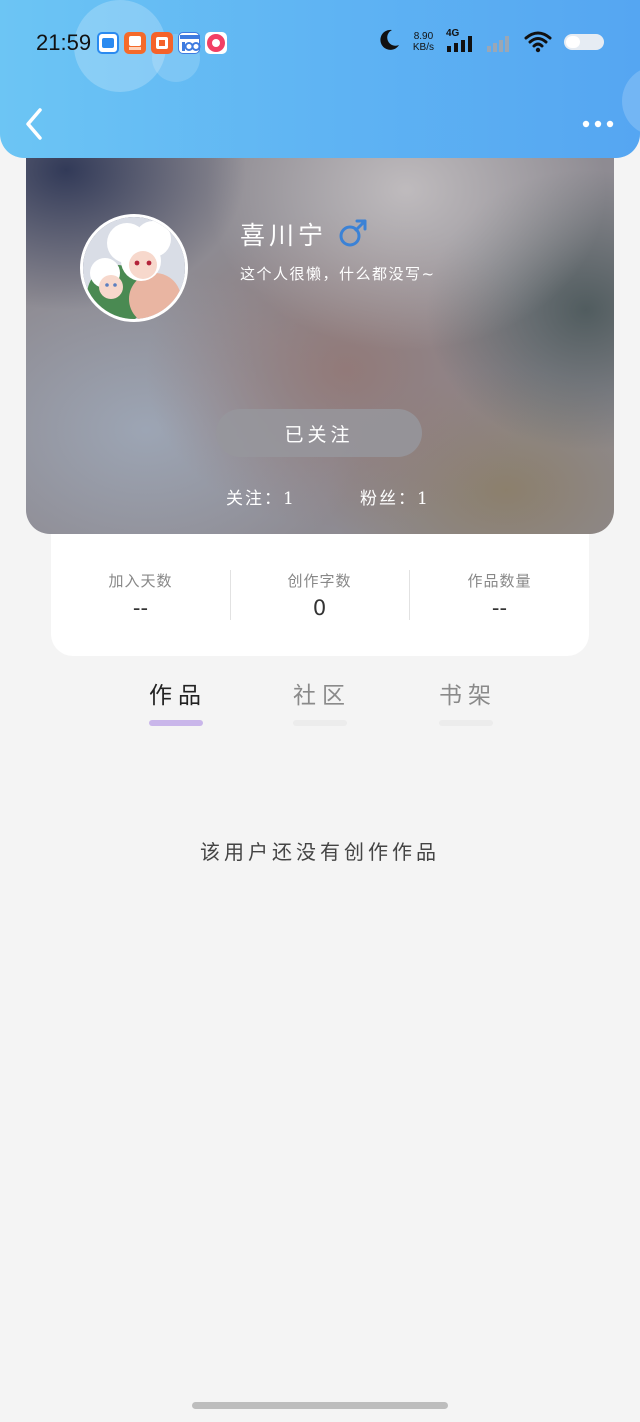 This screenshot has width=640, height=1422. I want to click on stat-label: 作品数量, so click(499, 581).